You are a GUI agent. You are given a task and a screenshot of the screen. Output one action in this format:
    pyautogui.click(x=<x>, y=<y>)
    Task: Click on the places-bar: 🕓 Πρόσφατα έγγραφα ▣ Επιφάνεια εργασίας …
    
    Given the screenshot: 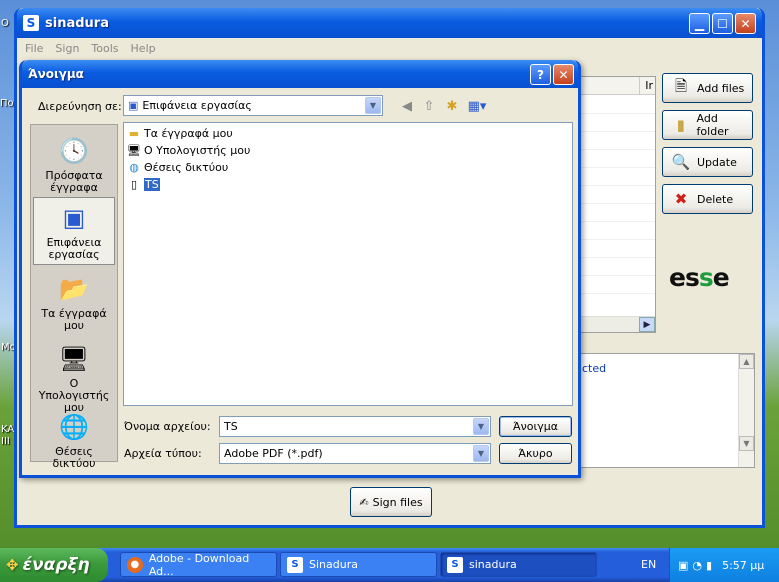 What is the action you would take?
    pyautogui.click(x=74, y=297)
    